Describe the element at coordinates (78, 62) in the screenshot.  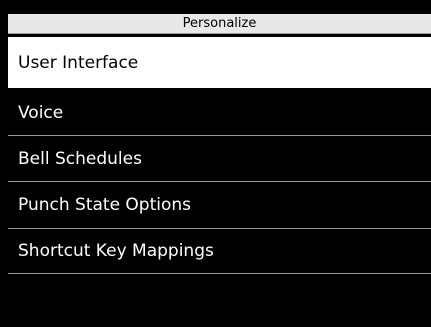
I see `menu-item-label: User Interface` at that location.